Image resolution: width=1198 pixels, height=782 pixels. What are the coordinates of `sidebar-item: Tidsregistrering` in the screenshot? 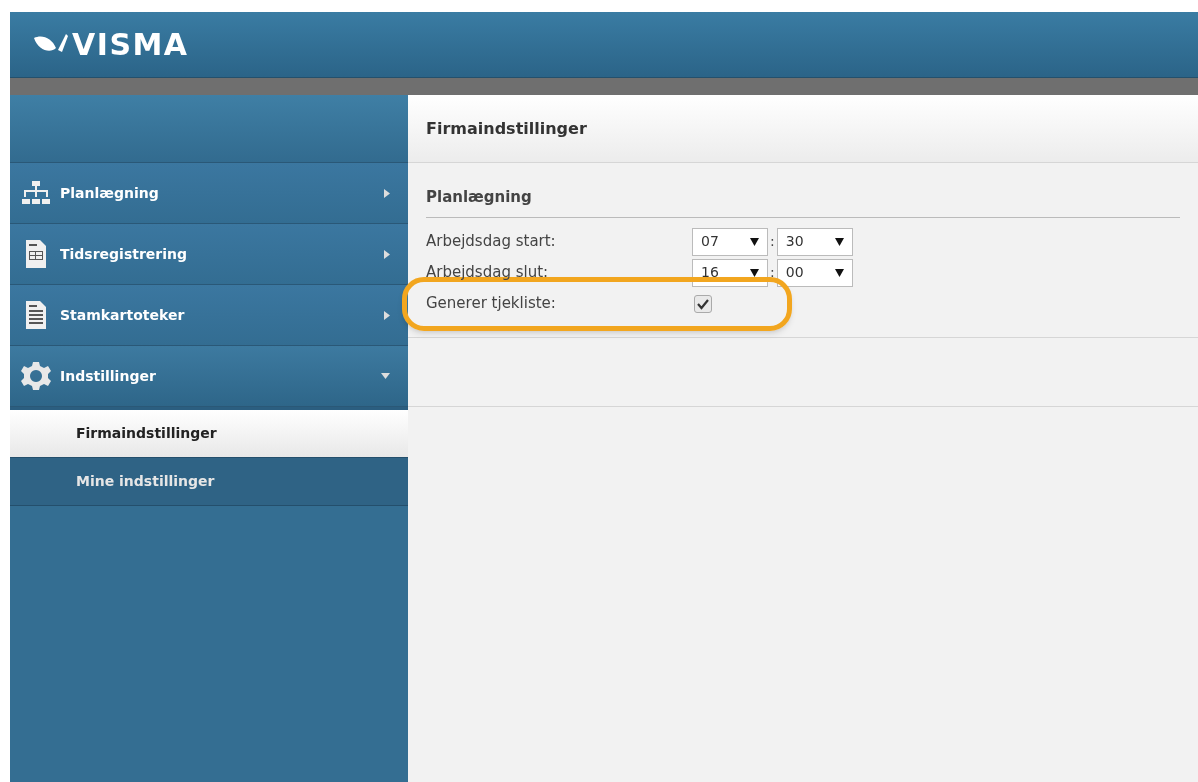 It's located at (209, 254).